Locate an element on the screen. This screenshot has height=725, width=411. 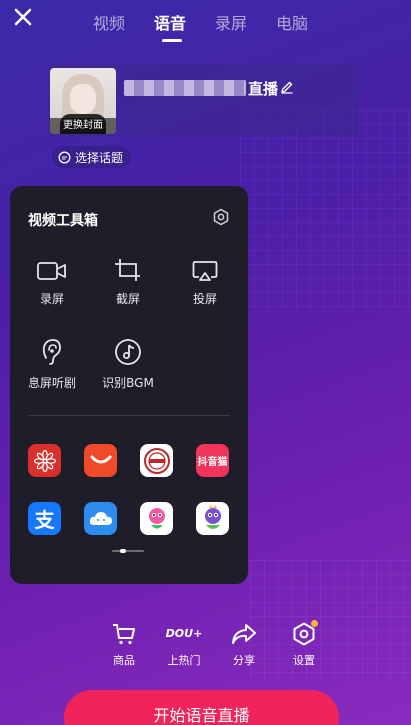
tool-label: 息屏听剧 is located at coordinates (51, 383).